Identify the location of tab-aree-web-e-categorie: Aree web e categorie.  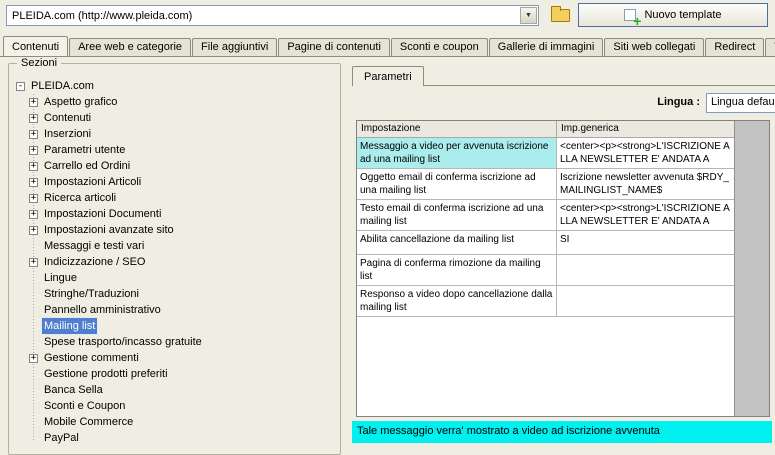
(130, 47).